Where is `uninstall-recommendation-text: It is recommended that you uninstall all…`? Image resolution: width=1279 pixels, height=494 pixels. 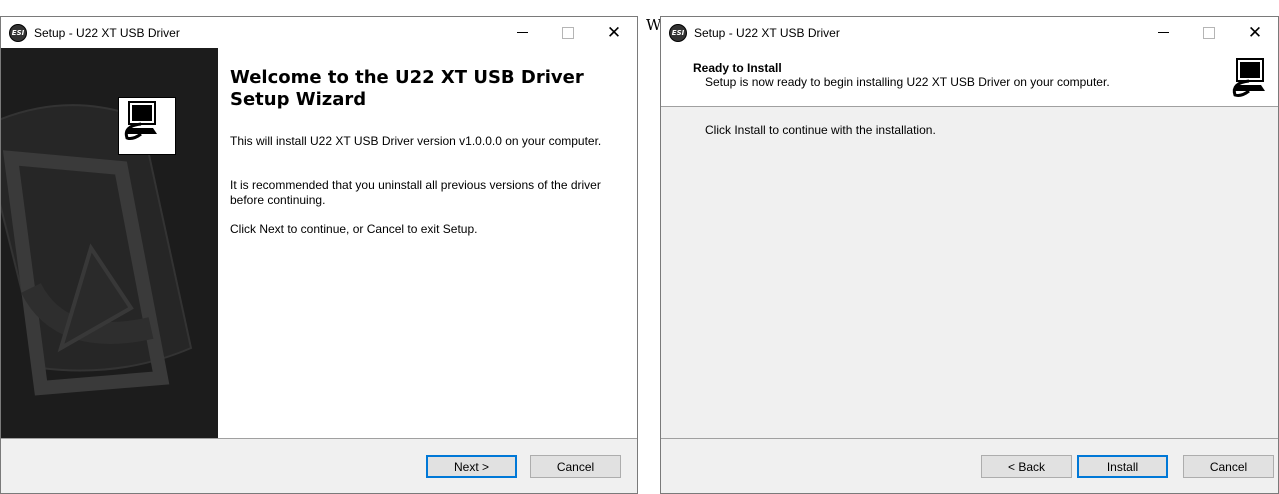
uninstall-recommendation-text: It is recommended that you uninstall all… is located at coordinates (415, 192).